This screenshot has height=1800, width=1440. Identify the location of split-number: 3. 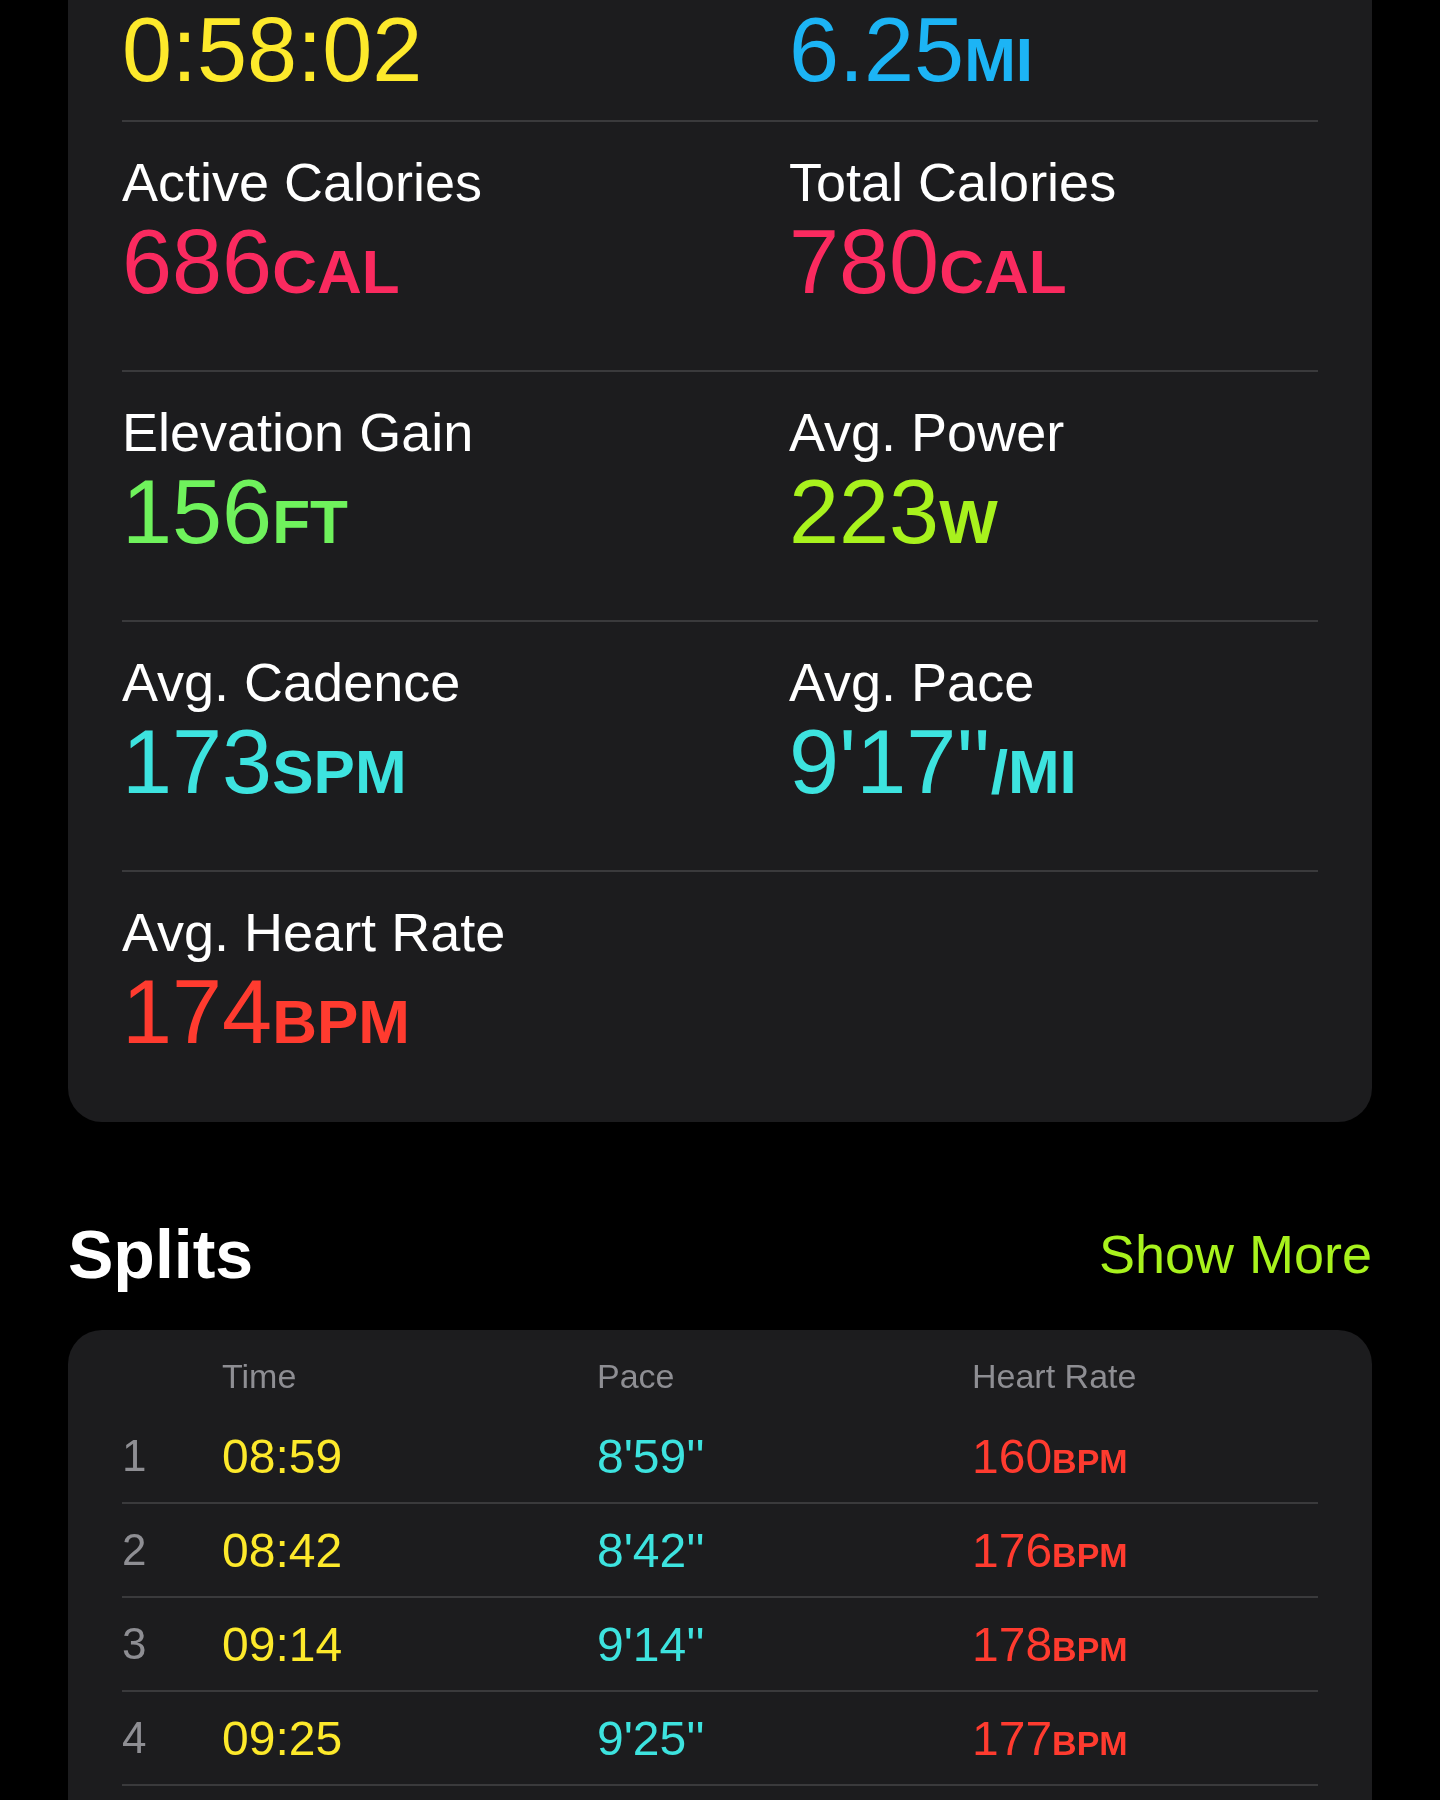
(134, 1644).